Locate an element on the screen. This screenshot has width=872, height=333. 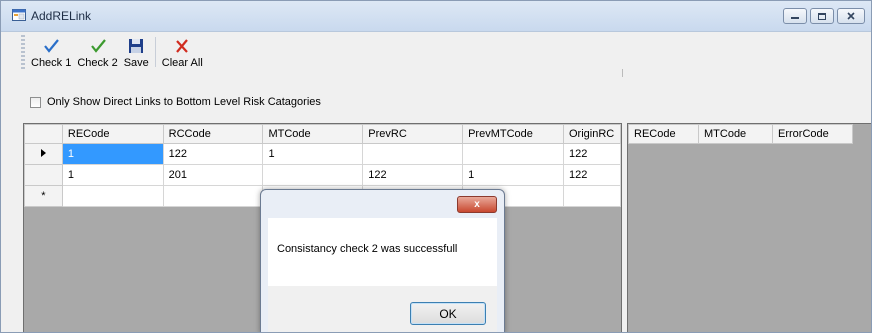
title-bar: AddRELink is located at coordinates (436, 16).